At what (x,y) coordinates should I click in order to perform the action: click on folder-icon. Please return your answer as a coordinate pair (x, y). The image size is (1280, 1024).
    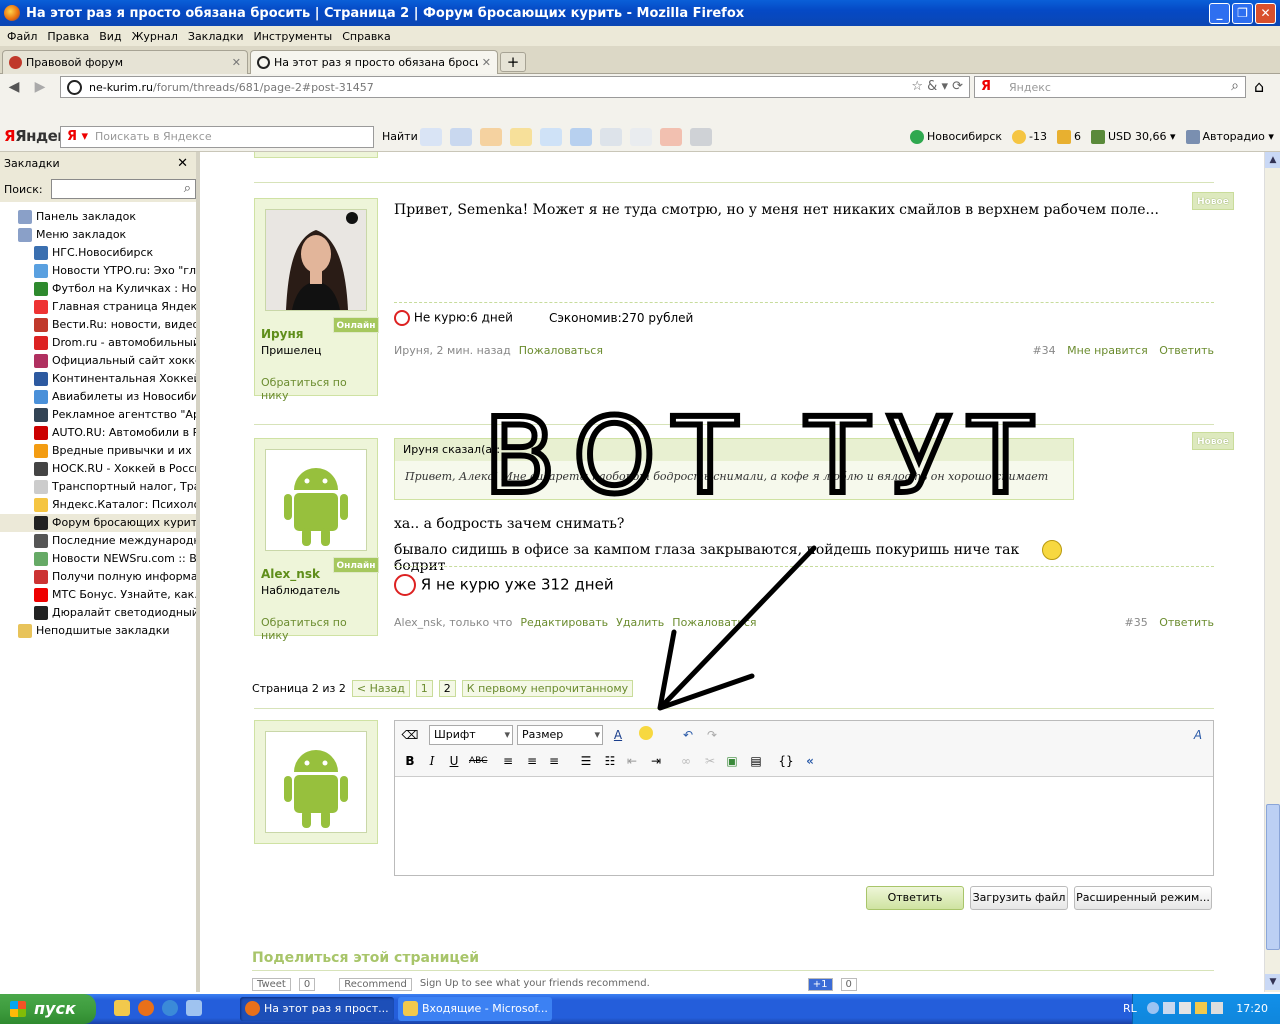
    Looking at the image, I should click on (25, 235).